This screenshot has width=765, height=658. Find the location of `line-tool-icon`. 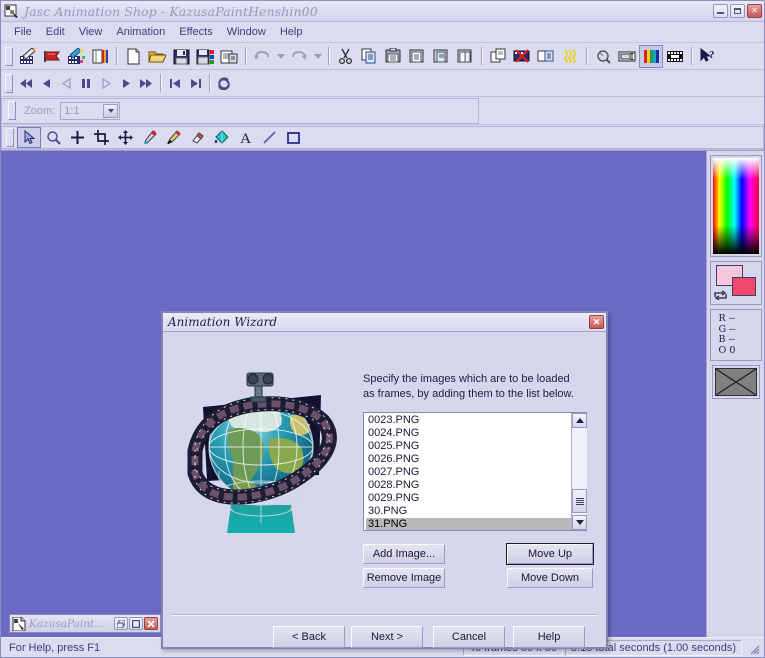

line-tool-icon is located at coordinates (269, 137).